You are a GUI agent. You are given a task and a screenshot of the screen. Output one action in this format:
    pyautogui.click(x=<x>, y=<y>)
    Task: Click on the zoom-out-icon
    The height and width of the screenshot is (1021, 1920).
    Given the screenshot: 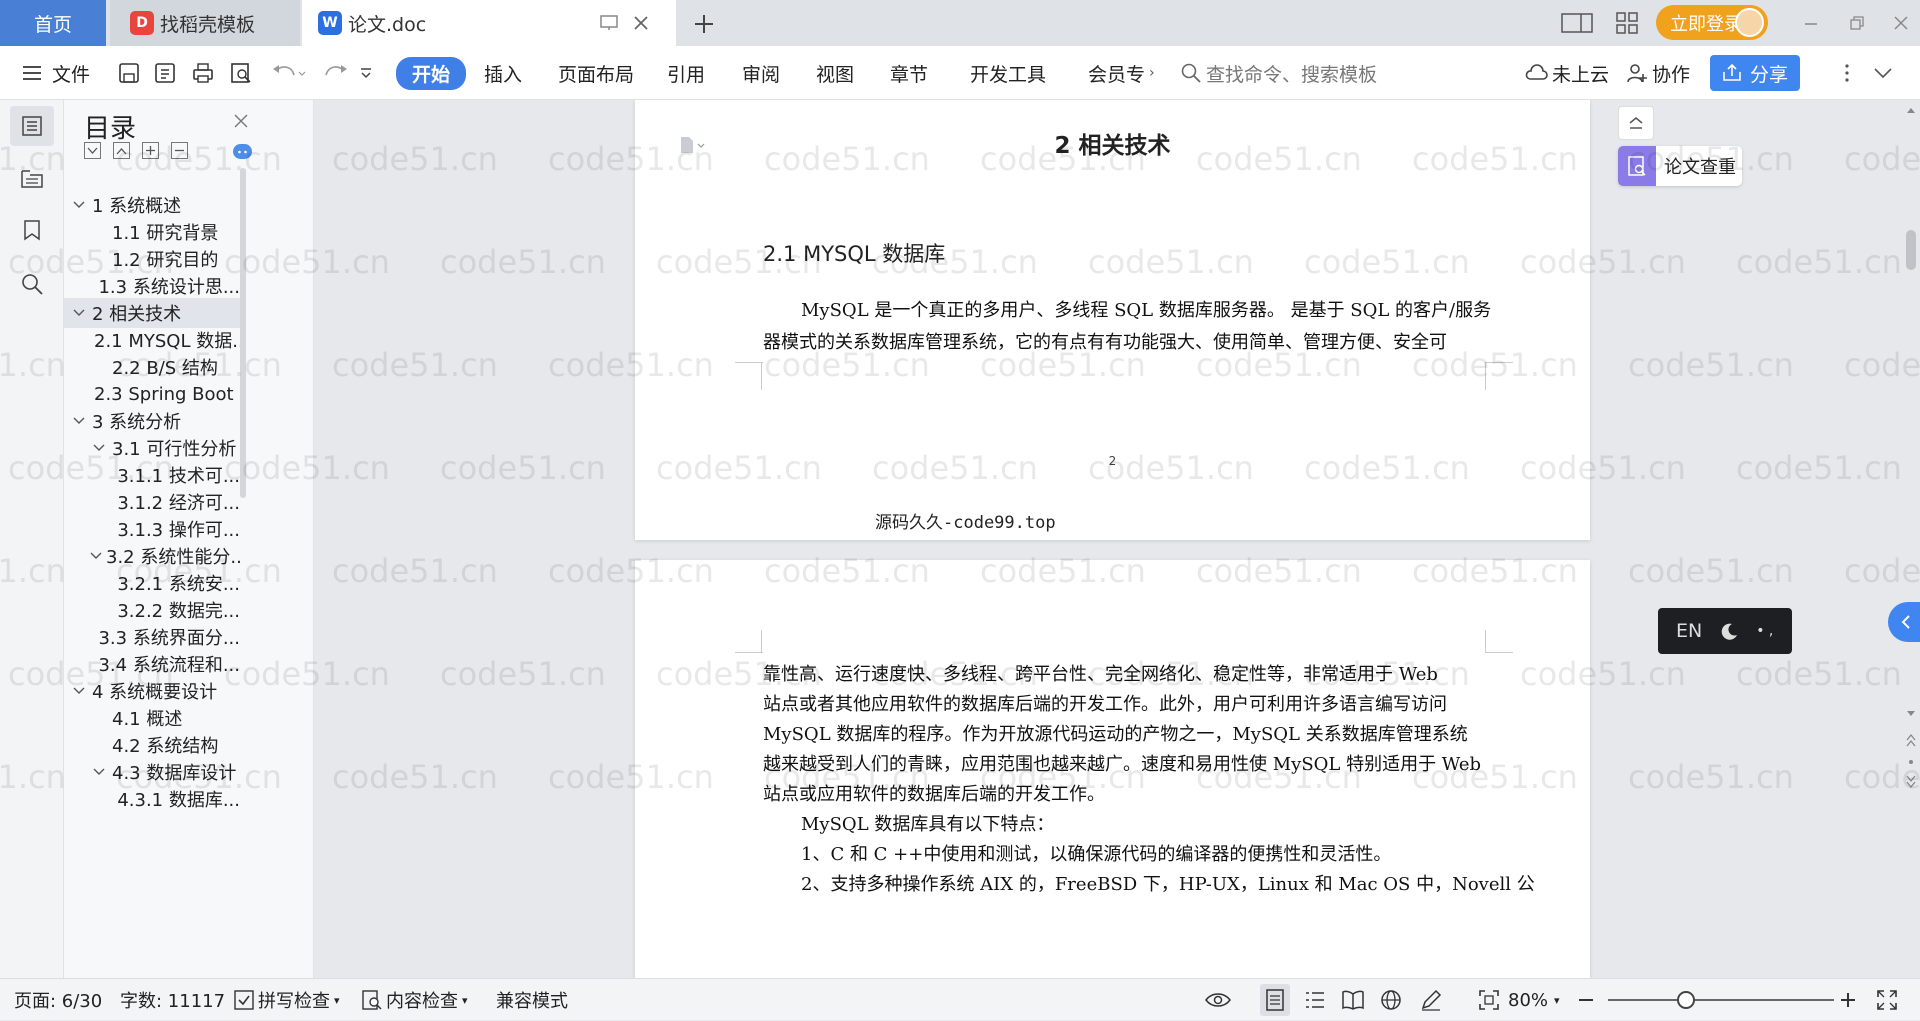 What is the action you would take?
    pyautogui.click(x=1586, y=1000)
    